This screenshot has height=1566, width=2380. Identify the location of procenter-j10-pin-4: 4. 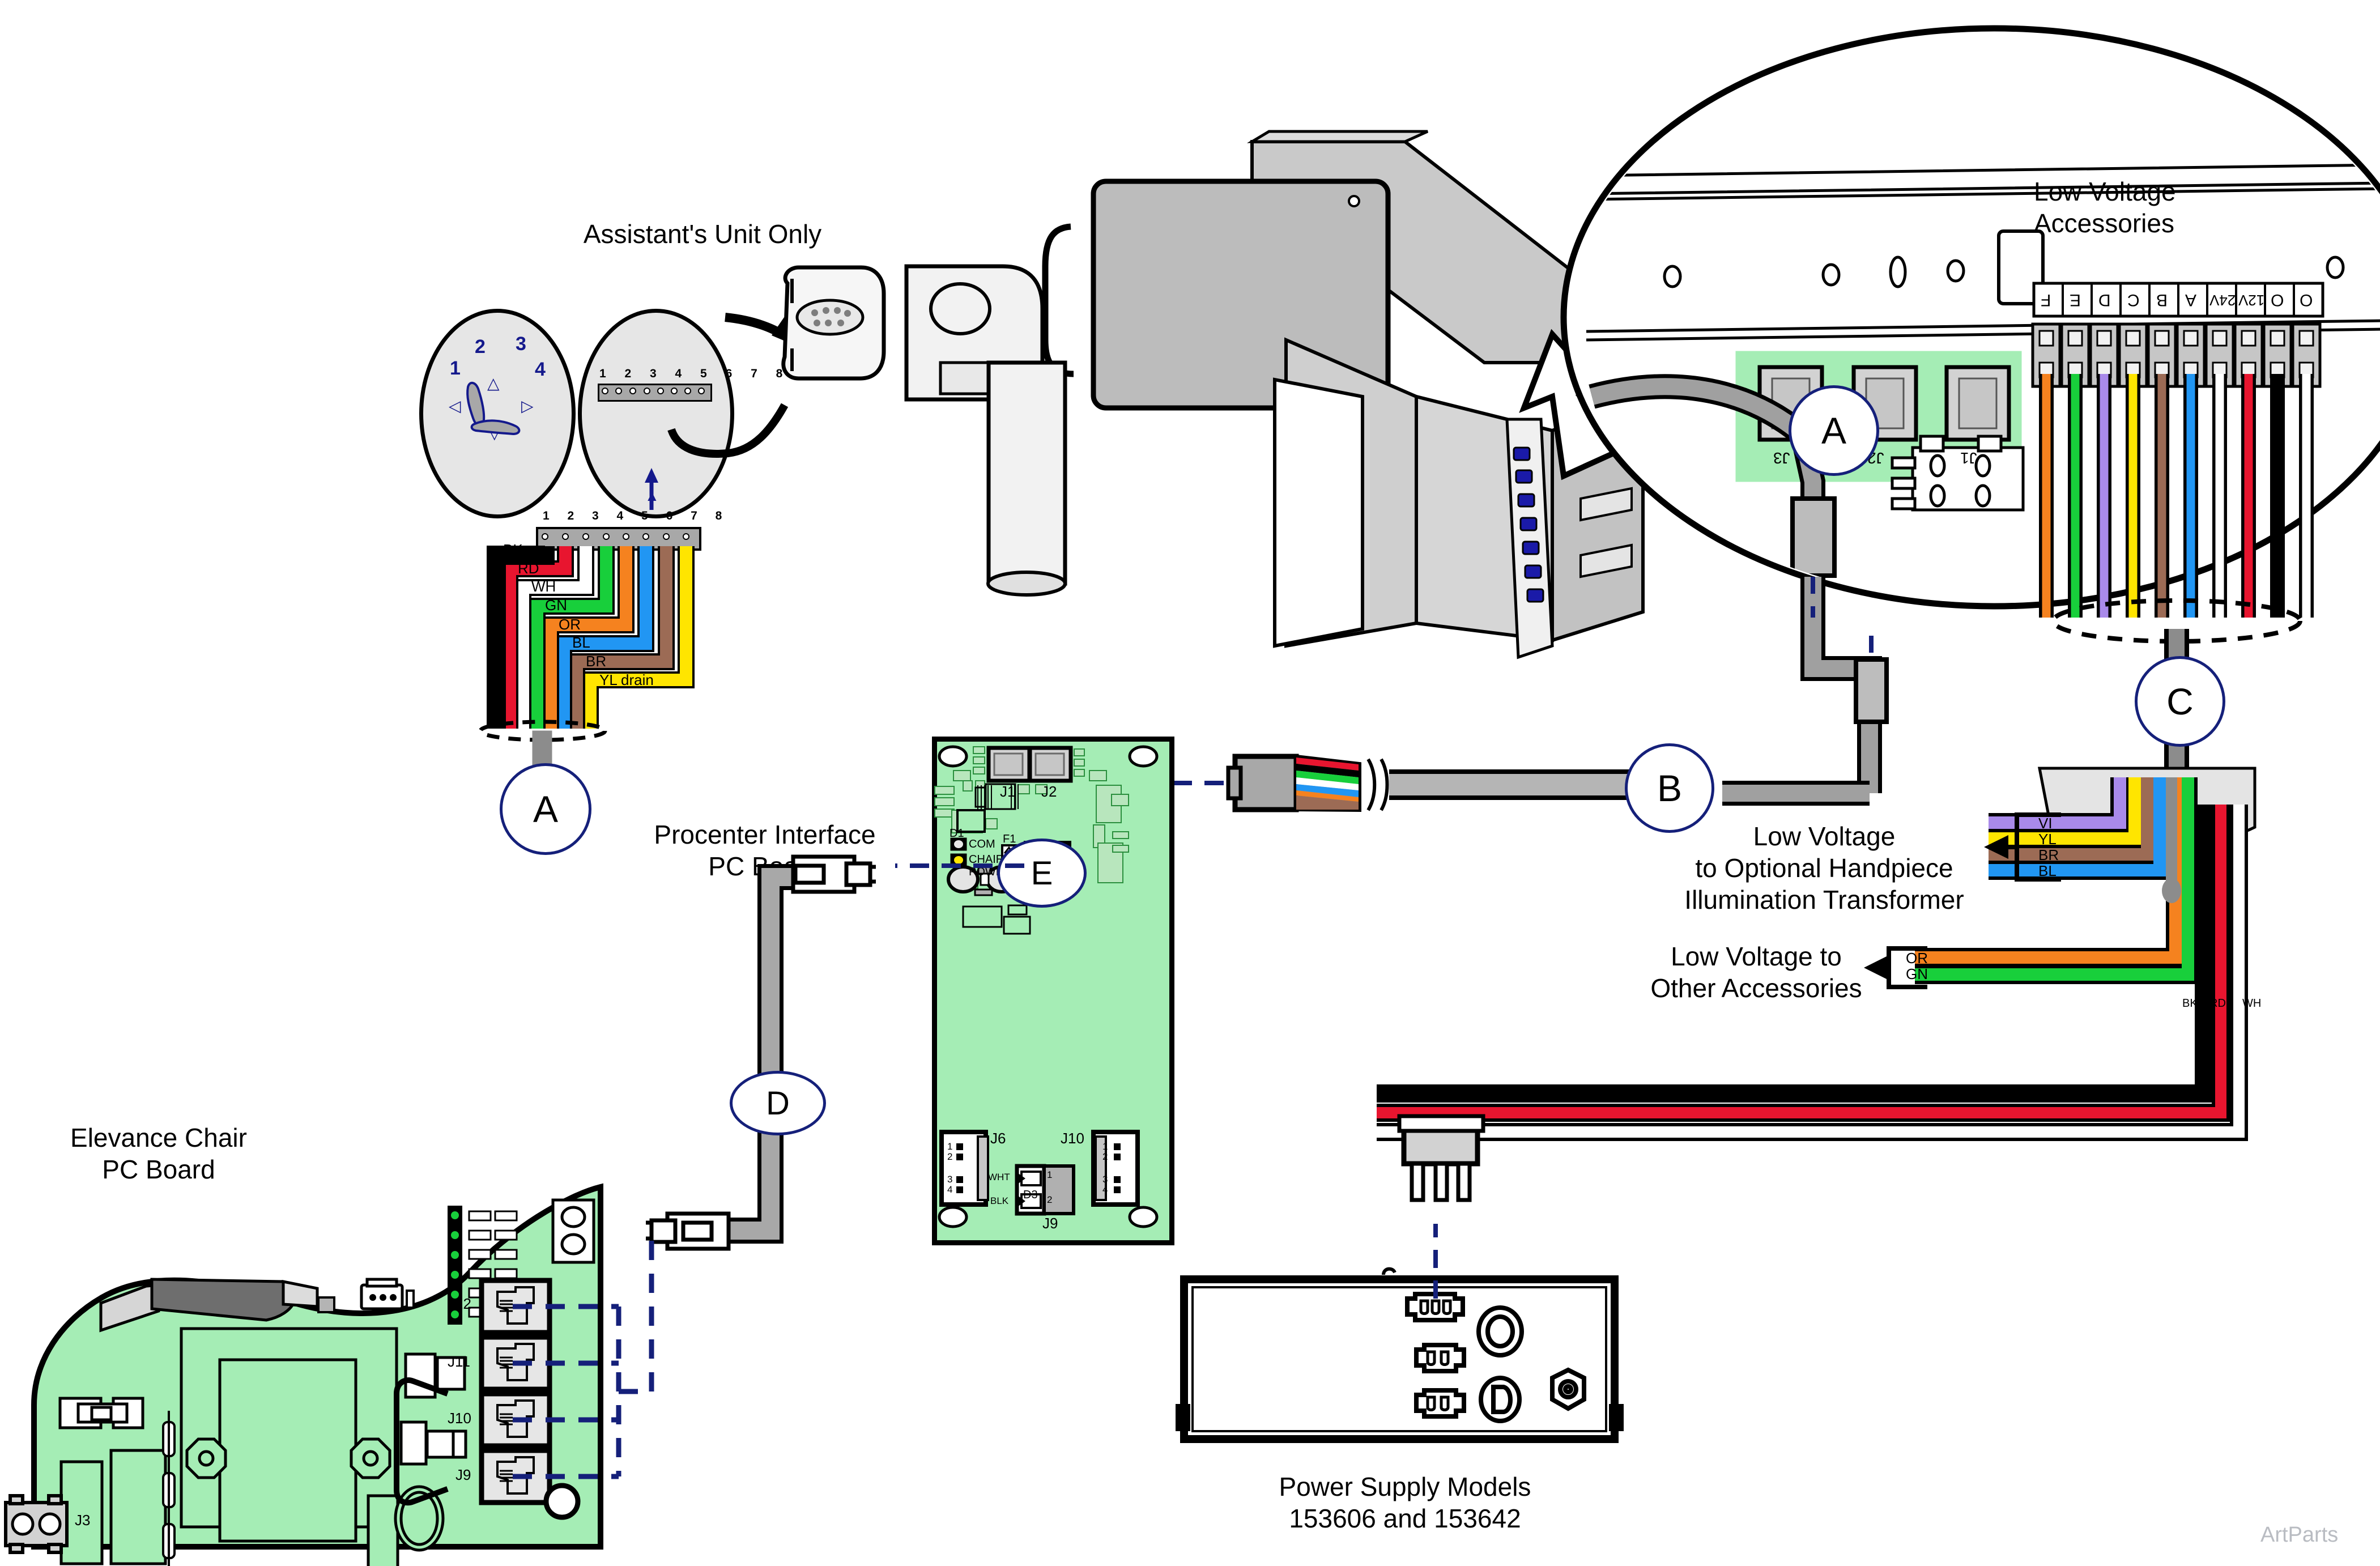
(1105, 1190).